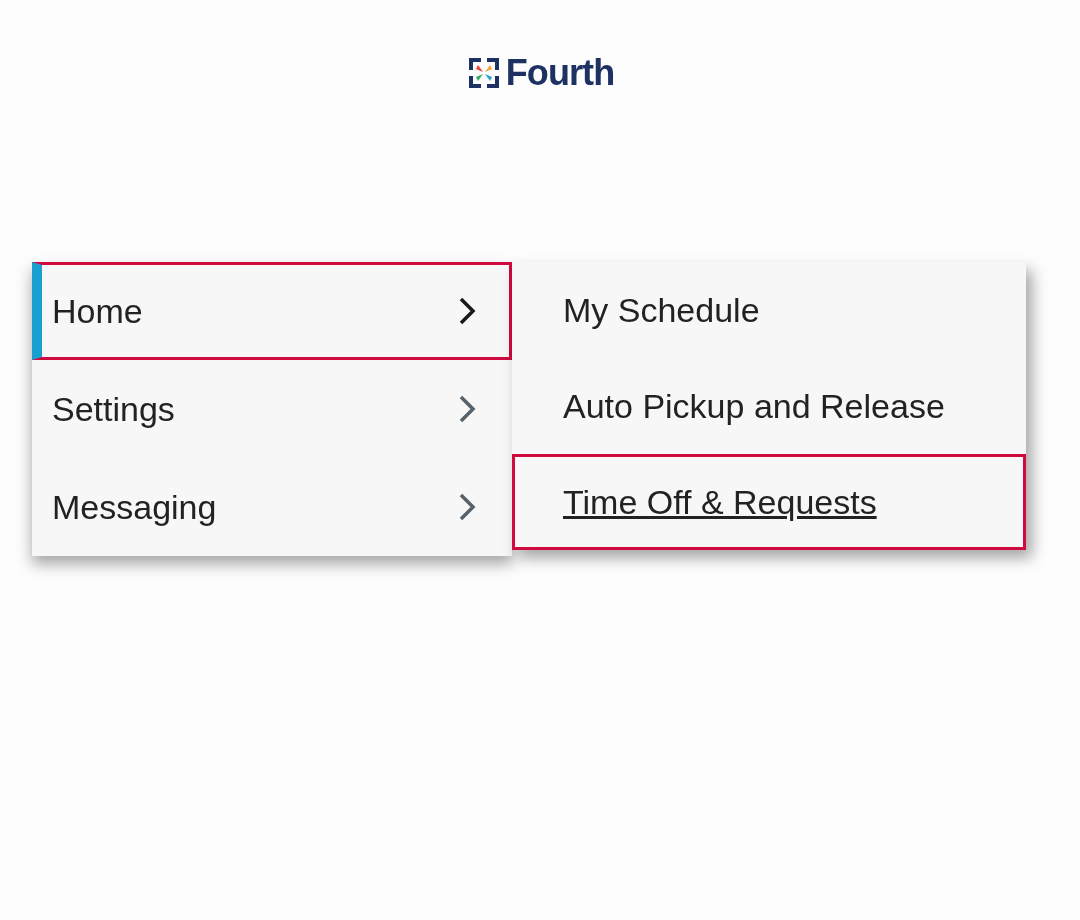 Image resolution: width=1080 pixels, height=920 pixels. What do you see at coordinates (769, 310) in the screenshot?
I see `submenu-item: My Schedule` at bounding box center [769, 310].